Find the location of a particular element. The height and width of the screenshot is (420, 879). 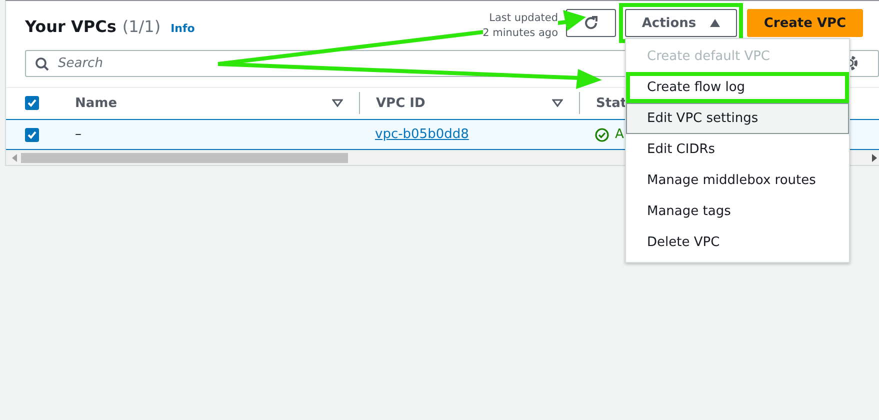

caret-icon is located at coordinates (715, 23).